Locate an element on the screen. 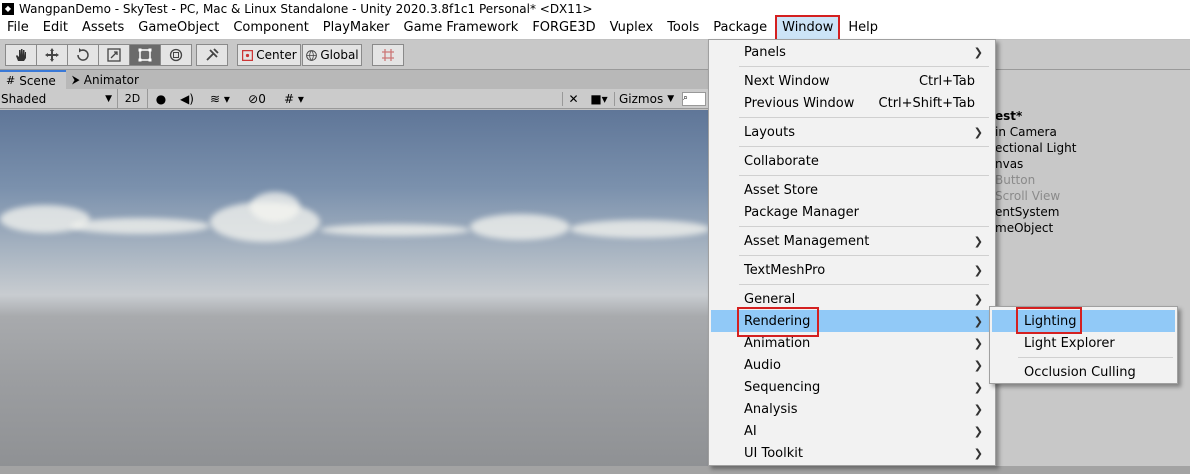 The height and width of the screenshot is (474, 1190). rect-tool-button is located at coordinates (145, 55).